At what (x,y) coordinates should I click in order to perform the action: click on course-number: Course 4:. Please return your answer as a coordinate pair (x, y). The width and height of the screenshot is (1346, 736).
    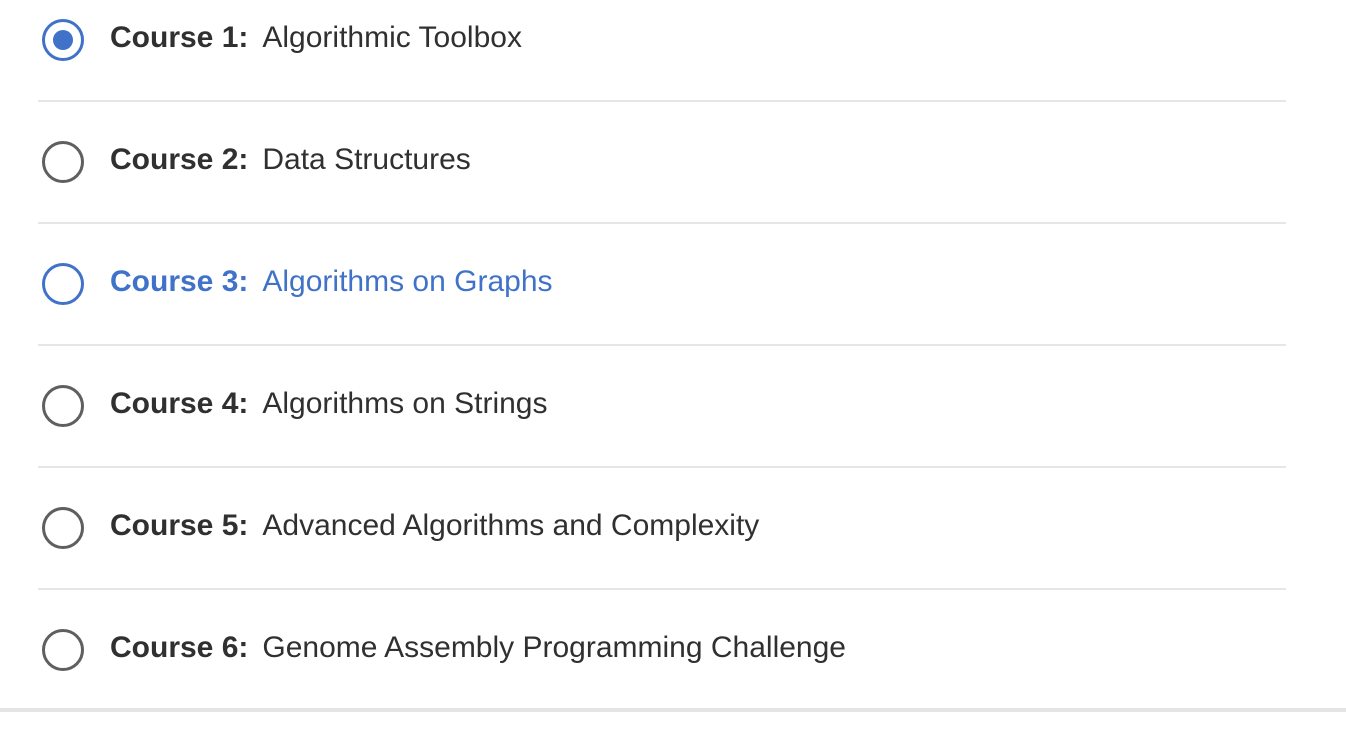
    Looking at the image, I should click on (179, 403).